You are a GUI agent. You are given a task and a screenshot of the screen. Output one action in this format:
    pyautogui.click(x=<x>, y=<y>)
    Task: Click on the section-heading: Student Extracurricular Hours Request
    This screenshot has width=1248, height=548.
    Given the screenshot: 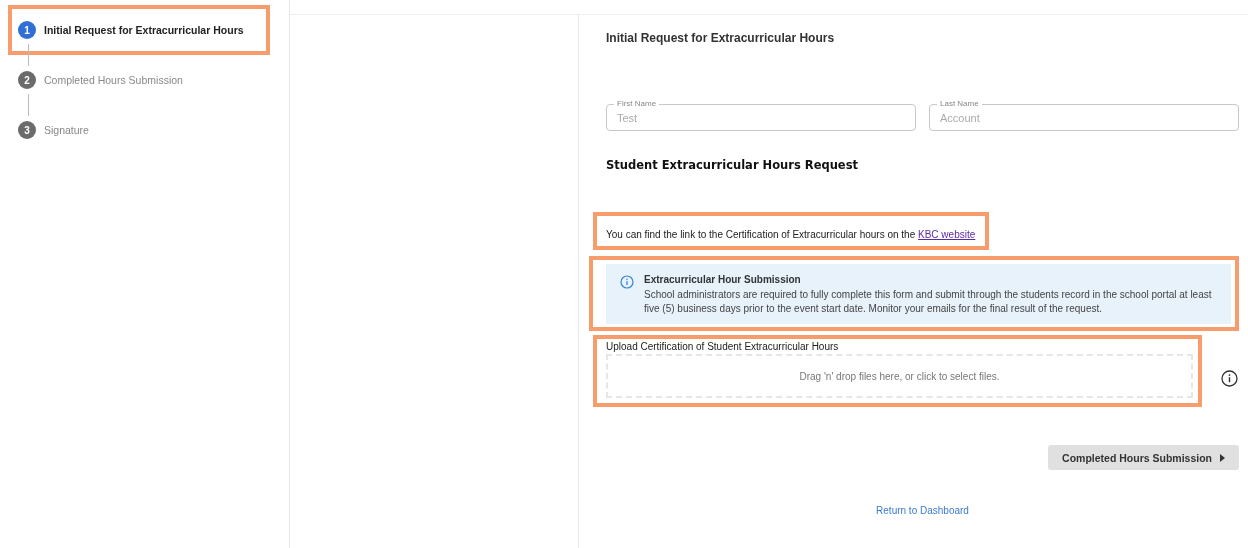 What is the action you would take?
    pyautogui.click(x=732, y=165)
    